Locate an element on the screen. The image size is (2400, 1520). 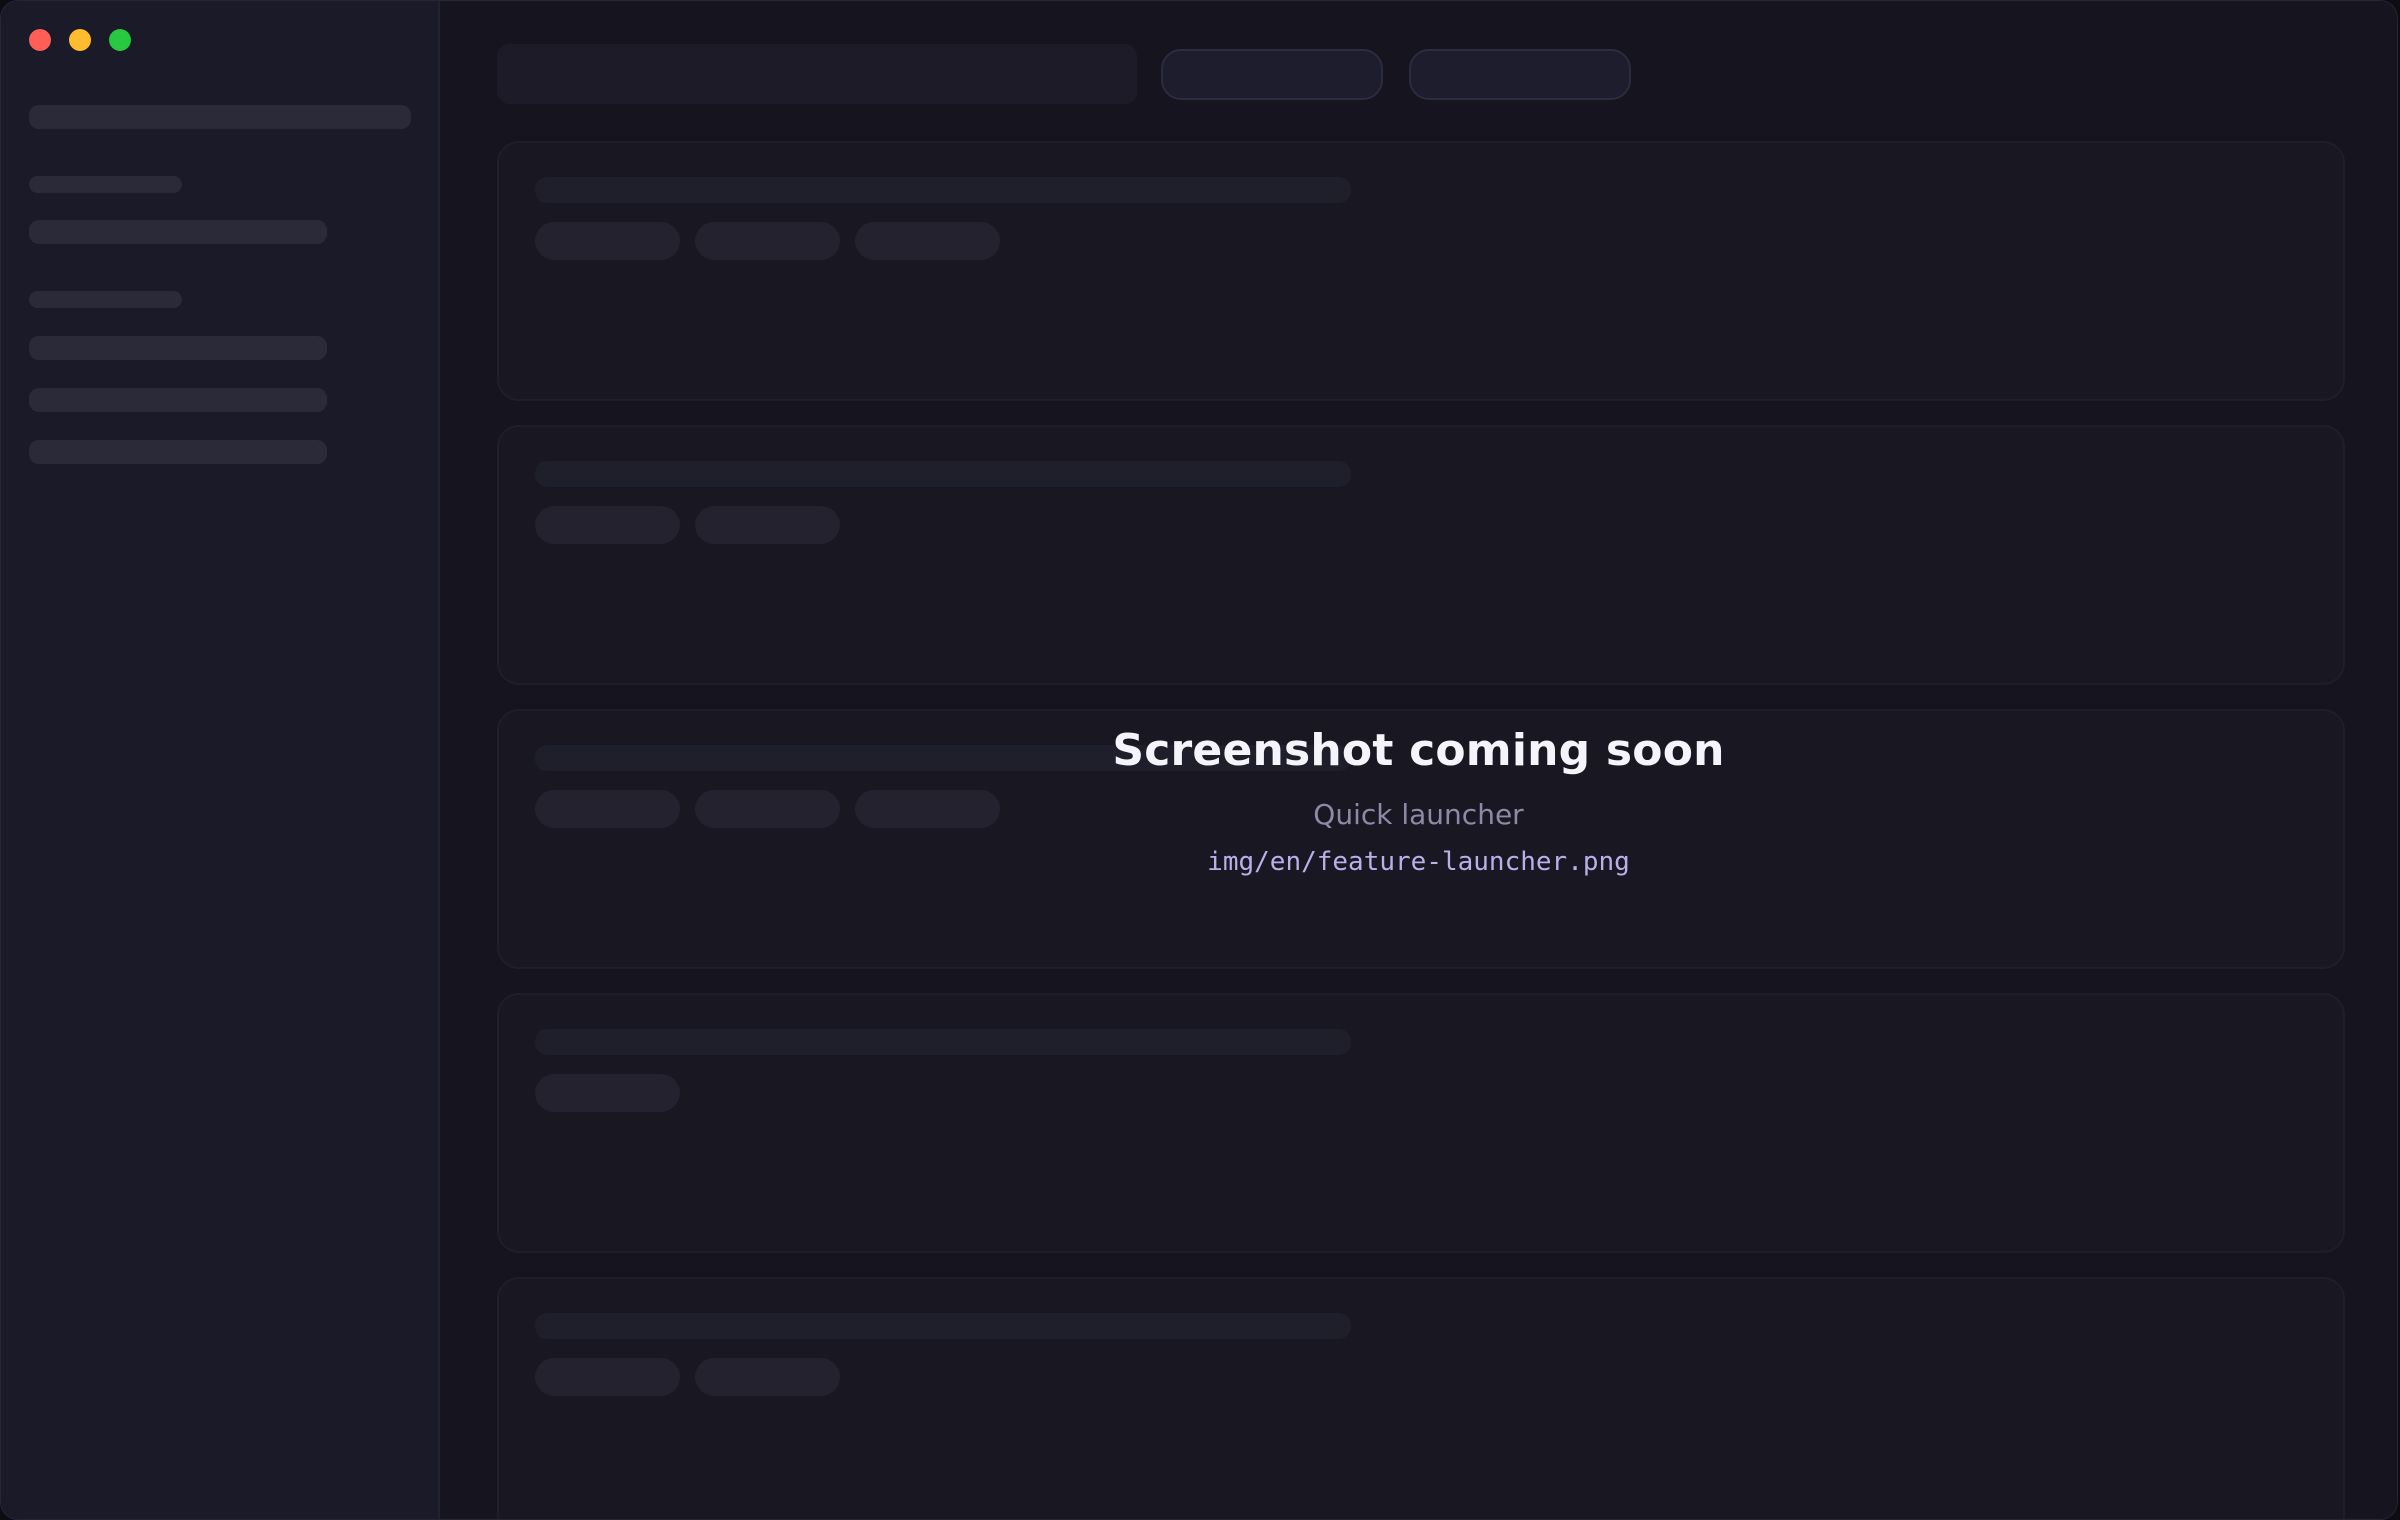
sidebar-search-skeleton is located at coordinates (220, 117).